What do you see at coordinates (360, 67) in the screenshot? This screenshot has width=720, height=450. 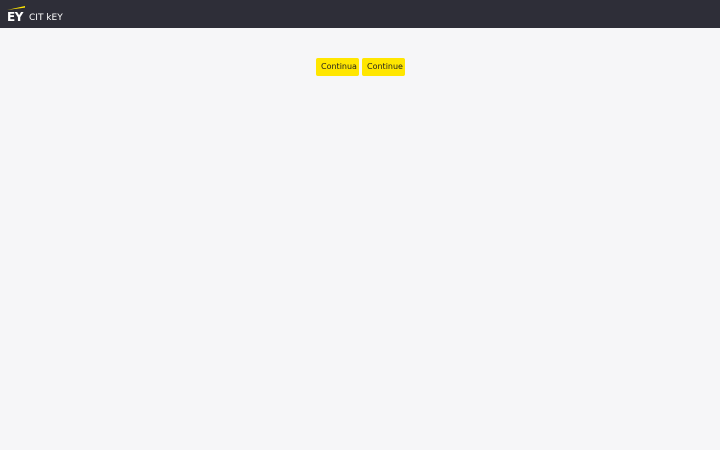 I see `language-continue-buttons: Continua Continue` at bounding box center [360, 67].